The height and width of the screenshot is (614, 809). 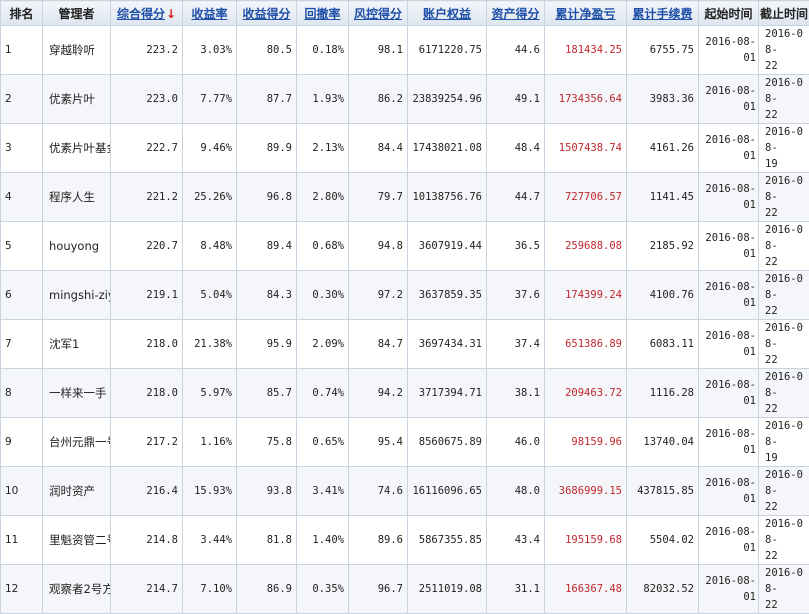 I want to click on cell-total-score: 217.2, so click(x=147, y=442).